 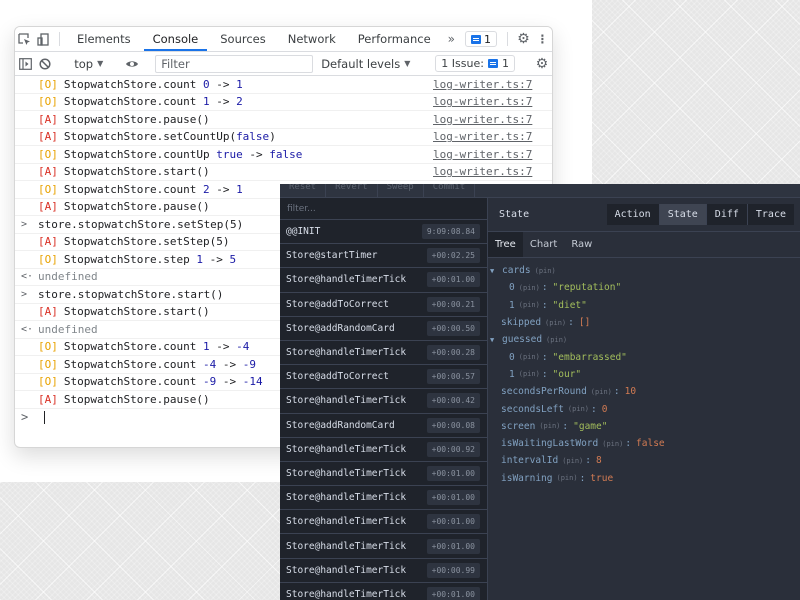 What do you see at coordinates (48, 154) in the screenshot?
I see `log-tag: [O]` at bounding box center [48, 154].